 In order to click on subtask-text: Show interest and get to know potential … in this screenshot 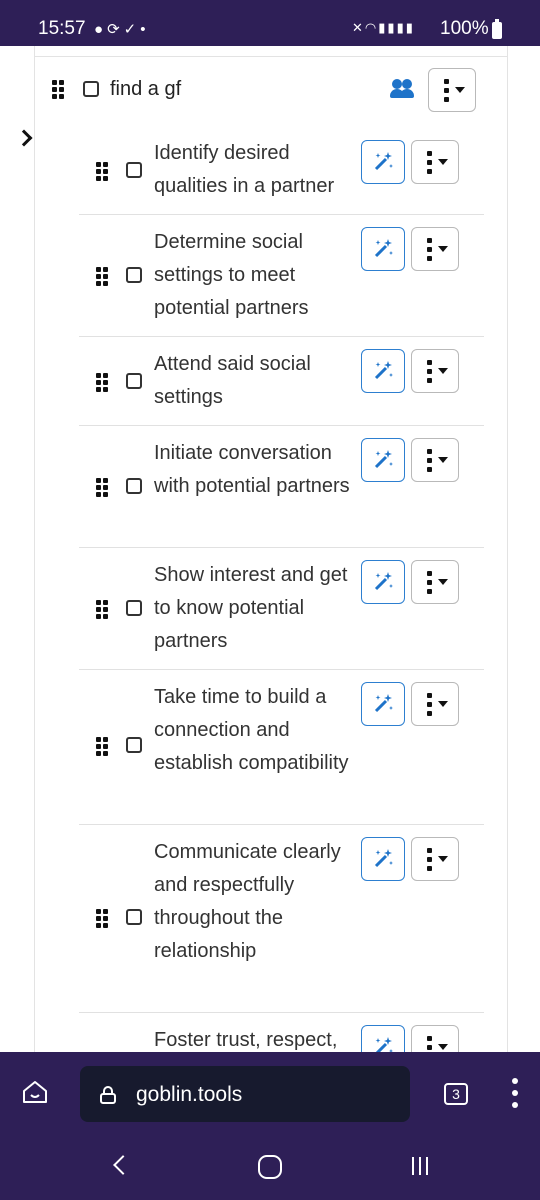, I will do `click(256, 608)`.